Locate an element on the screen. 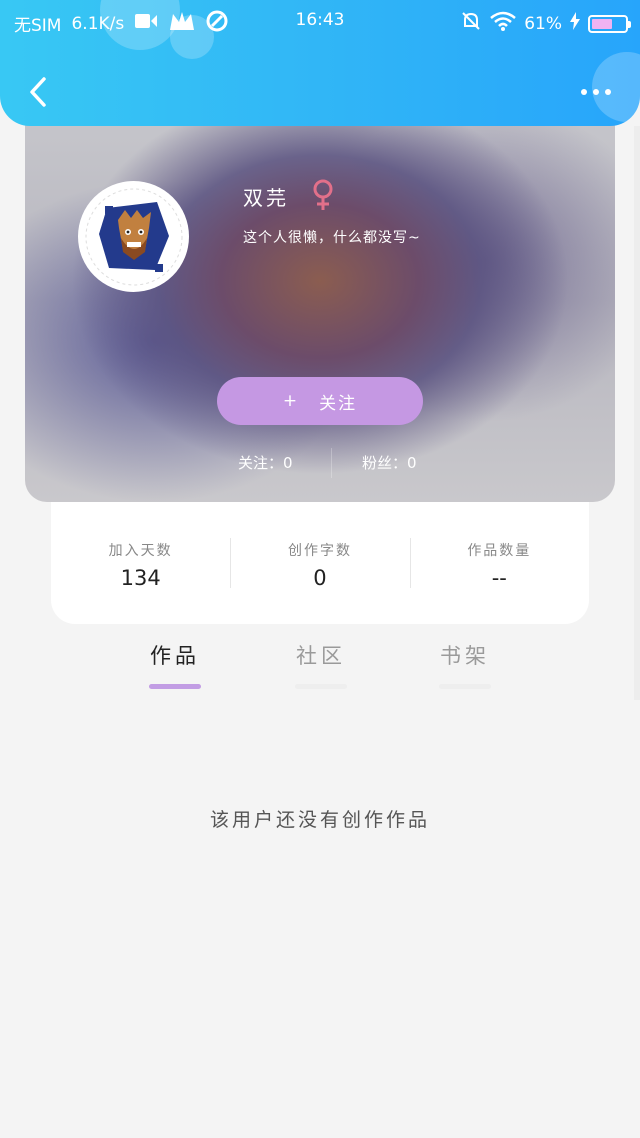 This screenshot has width=640, height=1138. summary-label: 作品数量 is located at coordinates (499, 551).